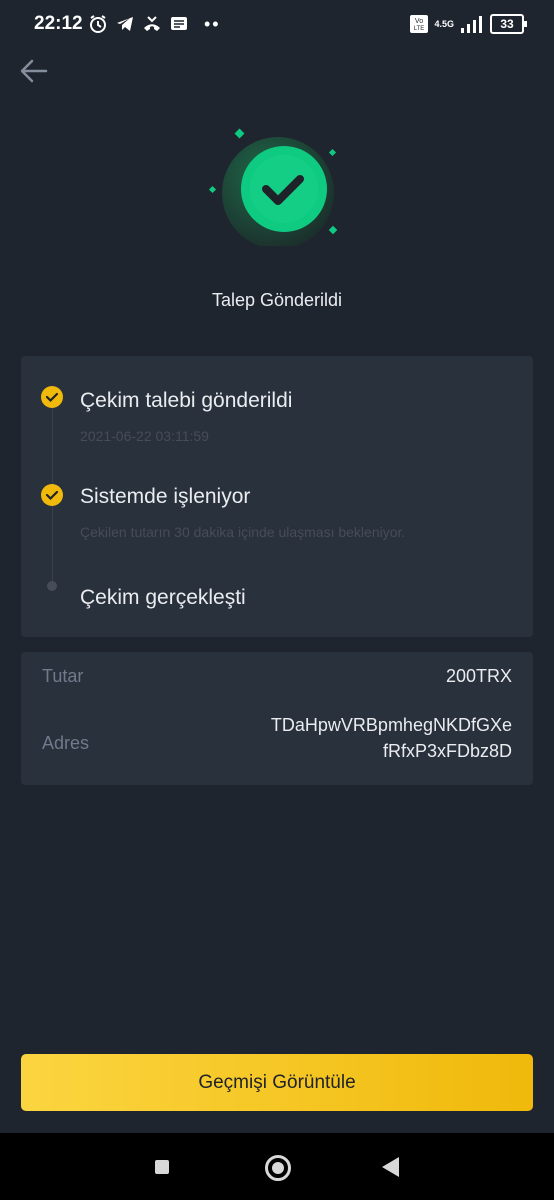  What do you see at coordinates (273, 188) in the screenshot?
I see `check-circle-icon` at bounding box center [273, 188].